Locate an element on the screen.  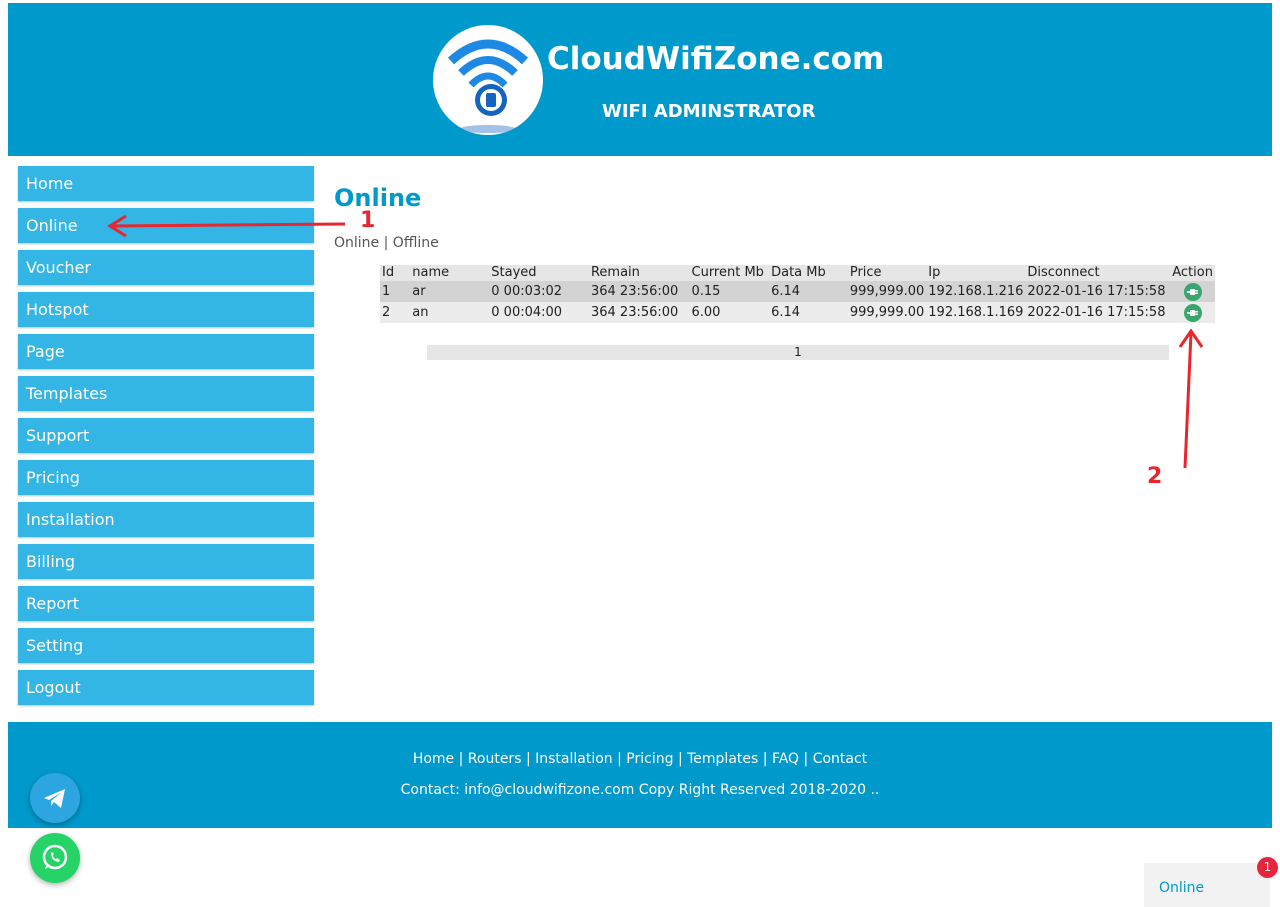
nav-item-support: Support is located at coordinates (166, 435).